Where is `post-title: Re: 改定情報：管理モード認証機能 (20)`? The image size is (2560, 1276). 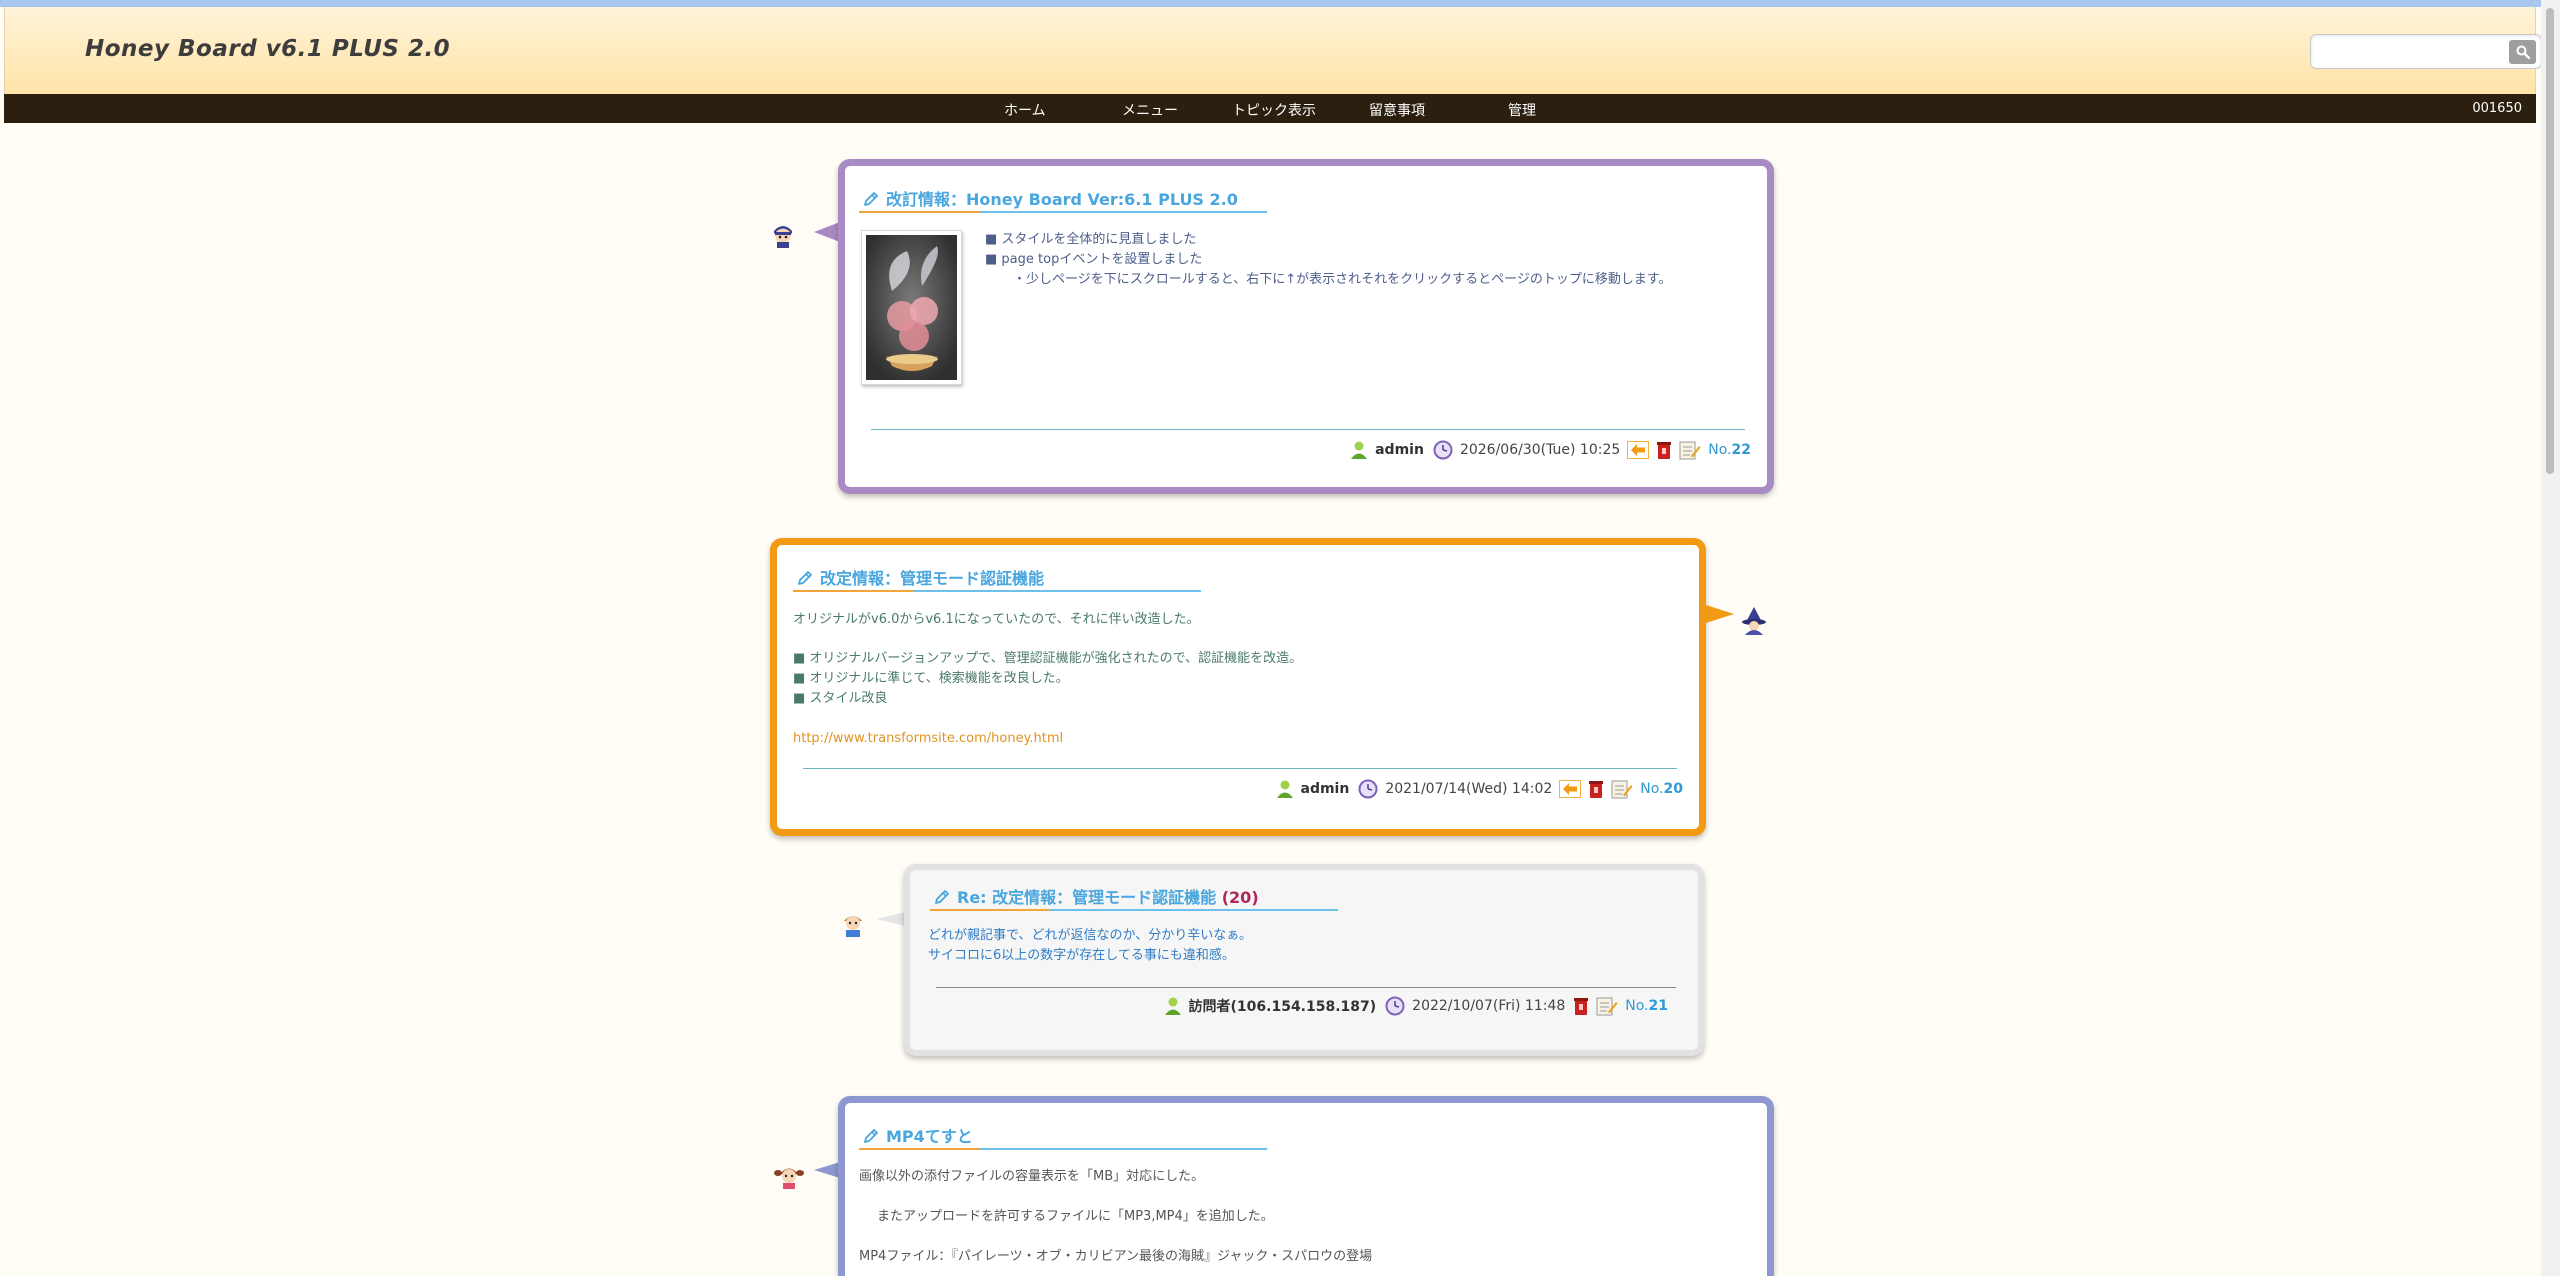
post-title: Re: 改定情報：管理モード認証機能 (20) is located at coordinates (1096, 898).